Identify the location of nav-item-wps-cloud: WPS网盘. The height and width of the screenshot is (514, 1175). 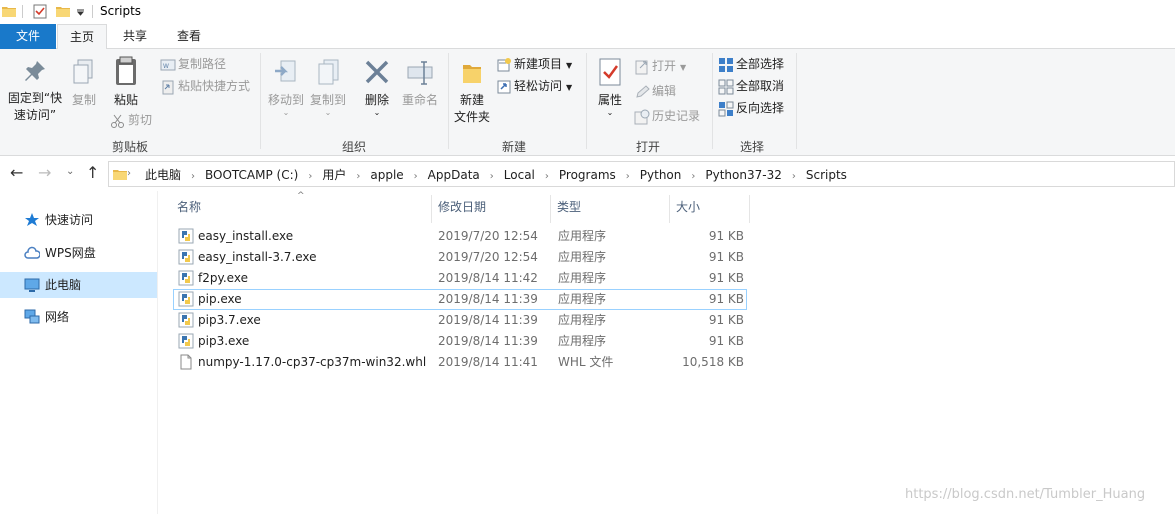
(78, 253).